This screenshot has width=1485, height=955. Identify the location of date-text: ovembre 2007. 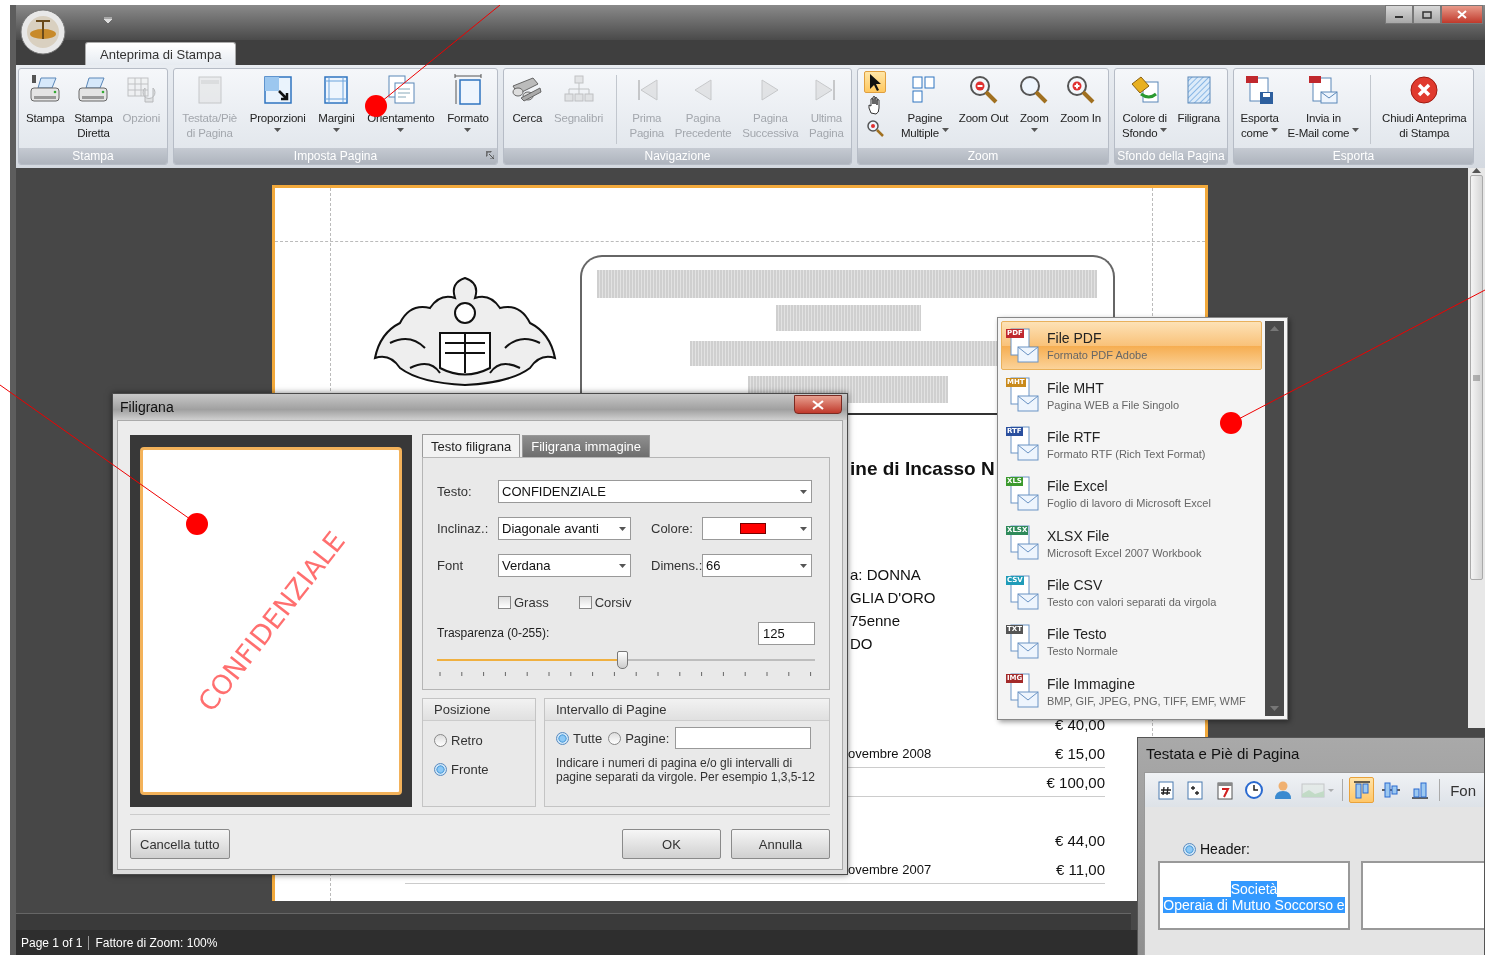
(890, 869).